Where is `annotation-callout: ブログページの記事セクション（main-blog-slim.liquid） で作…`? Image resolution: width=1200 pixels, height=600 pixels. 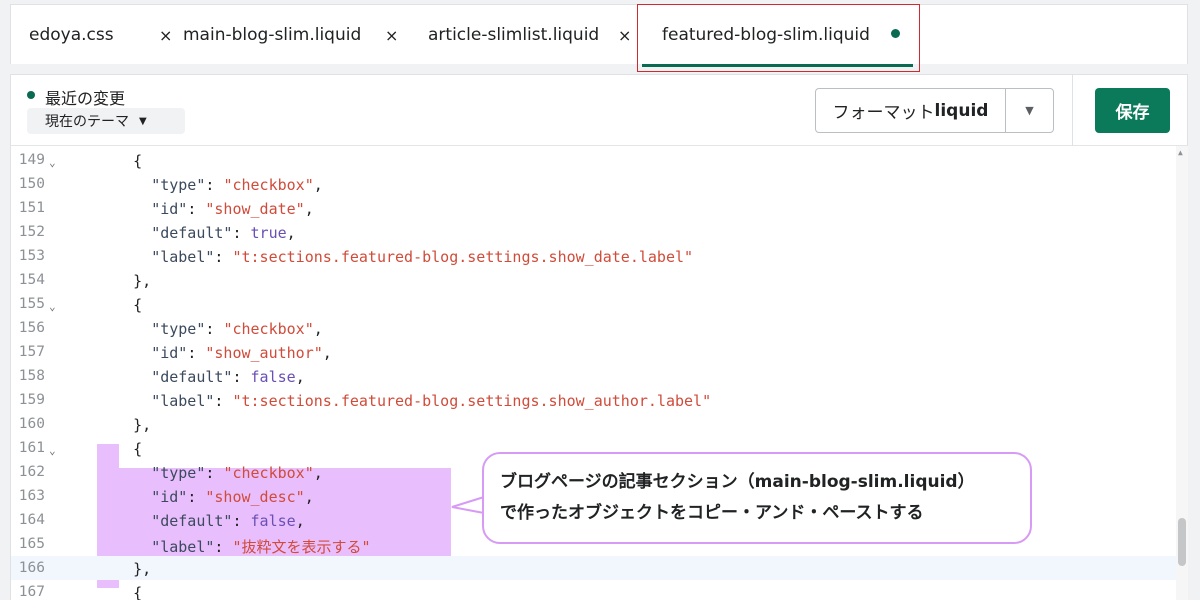 annotation-callout: ブログページの記事セクション（main-blog-slim.liquid） で作… is located at coordinates (757, 498).